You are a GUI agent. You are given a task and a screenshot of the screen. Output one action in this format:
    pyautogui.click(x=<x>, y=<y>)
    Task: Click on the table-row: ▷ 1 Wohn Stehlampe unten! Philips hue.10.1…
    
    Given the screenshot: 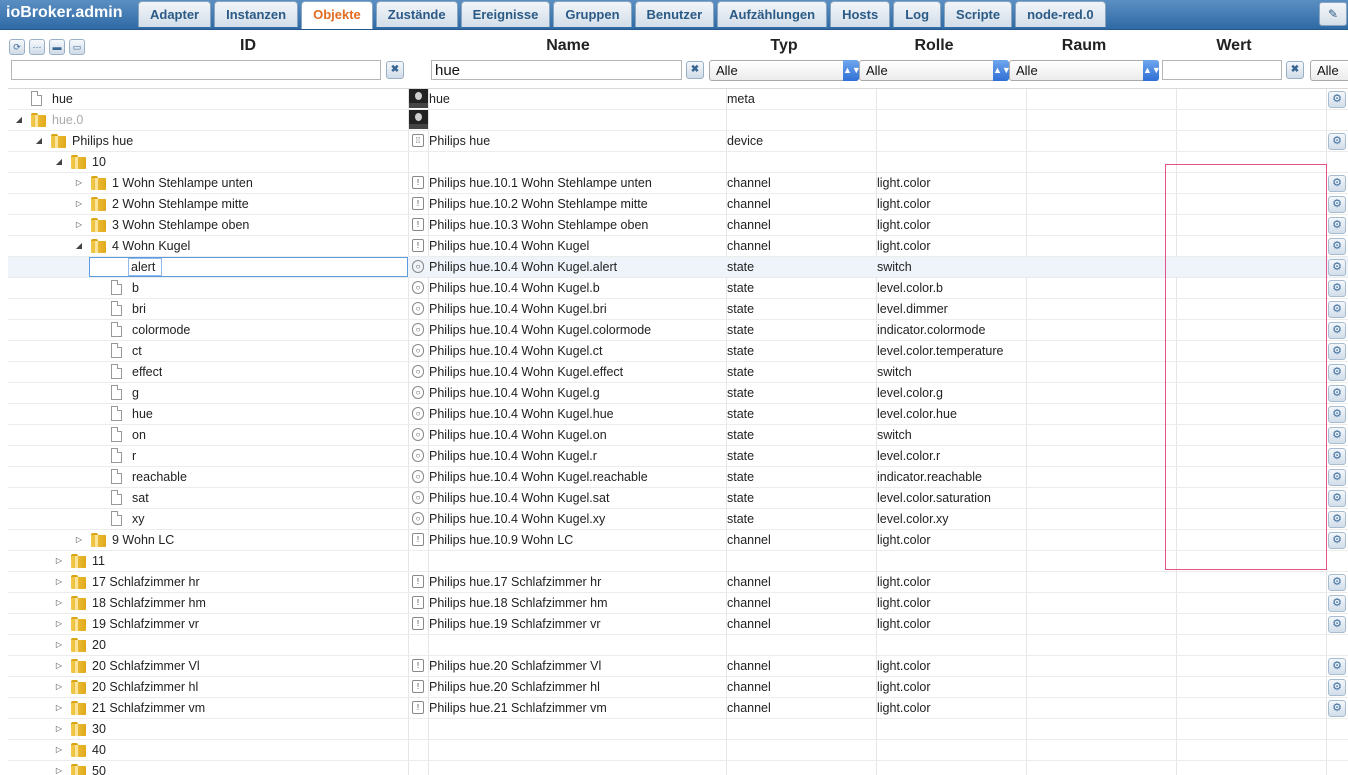 What is the action you would take?
    pyautogui.click(x=678, y=183)
    